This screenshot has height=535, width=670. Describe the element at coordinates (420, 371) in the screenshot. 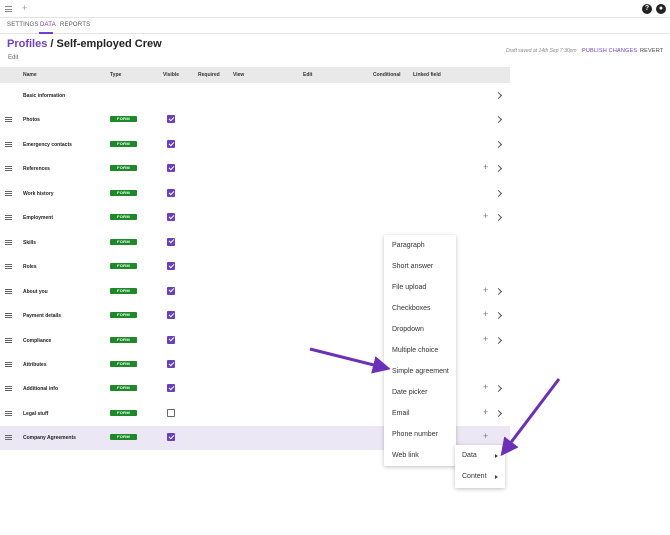

I see `menu-item-simple-agreement: Simple agreement` at that location.